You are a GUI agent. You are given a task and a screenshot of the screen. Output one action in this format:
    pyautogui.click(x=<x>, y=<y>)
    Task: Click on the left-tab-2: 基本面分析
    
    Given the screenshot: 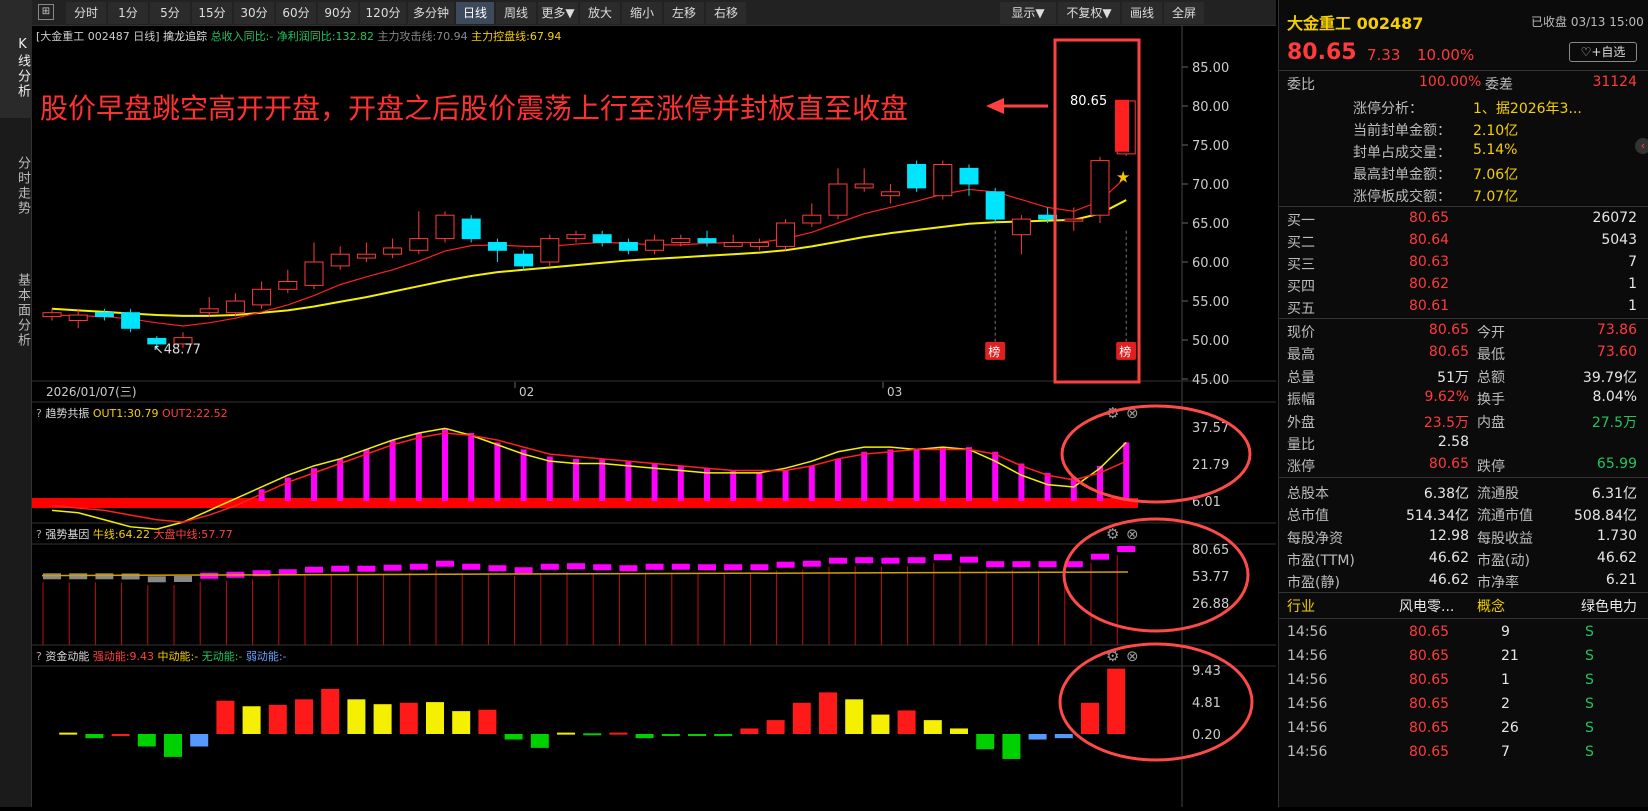 What is the action you would take?
    pyautogui.click(x=16, y=301)
    